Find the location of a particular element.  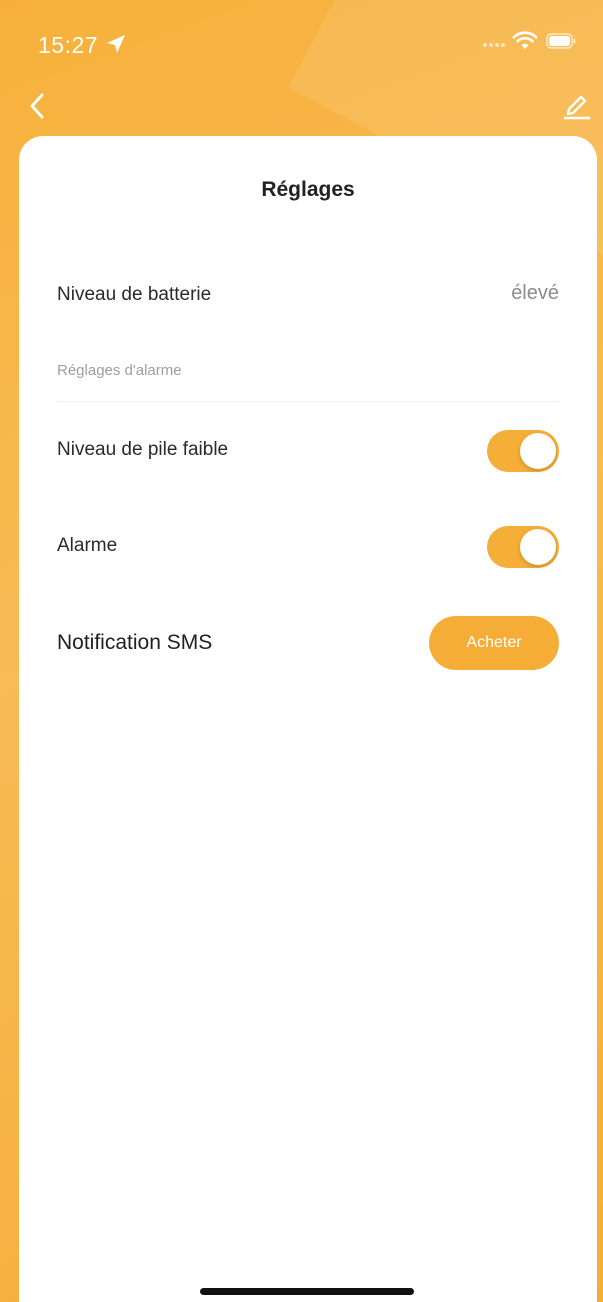

battery-level-value: élevé is located at coordinates (535, 293).